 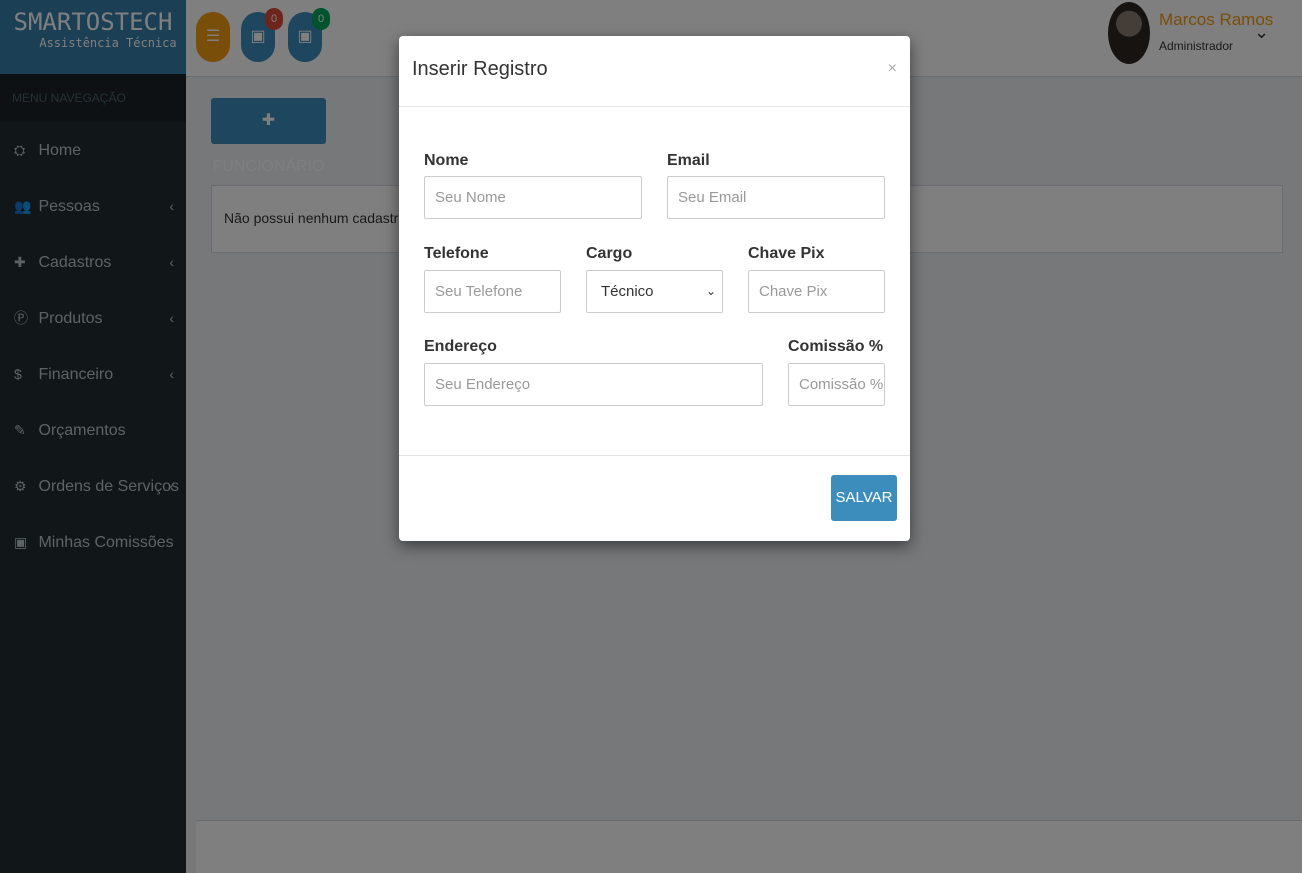 What do you see at coordinates (480, 69) in the screenshot?
I see `modal-title: Inserir Registro` at bounding box center [480, 69].